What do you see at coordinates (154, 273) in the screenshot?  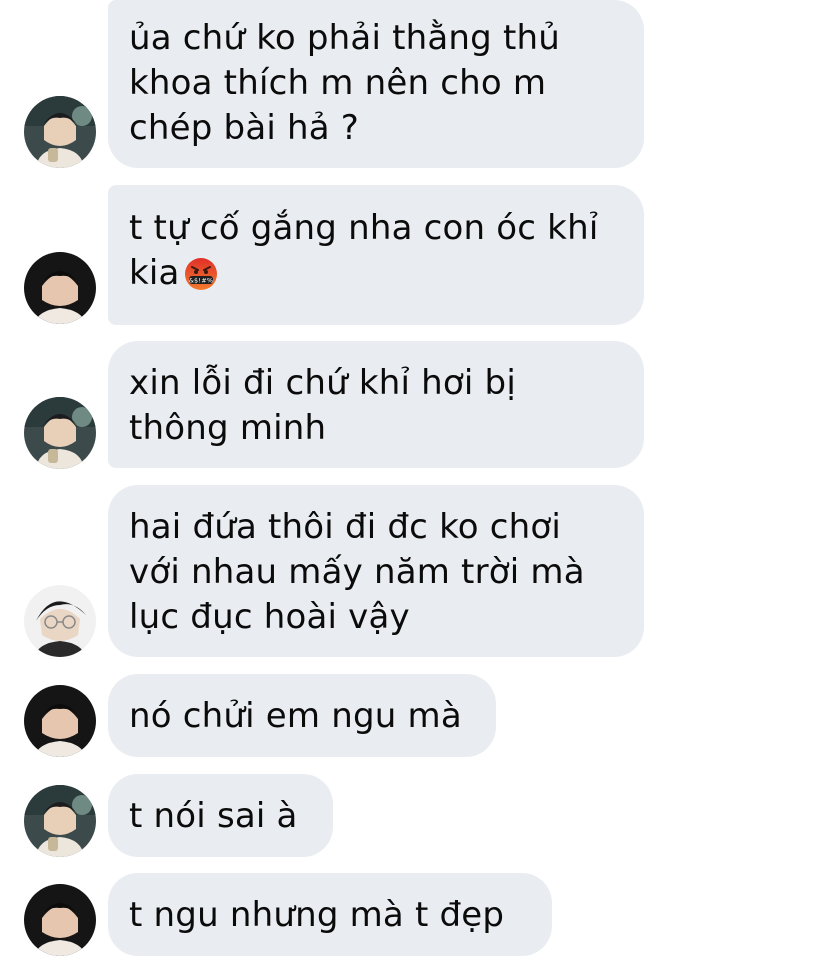 I see `message-text-fragment: kia` at bounding box center [154, 273].